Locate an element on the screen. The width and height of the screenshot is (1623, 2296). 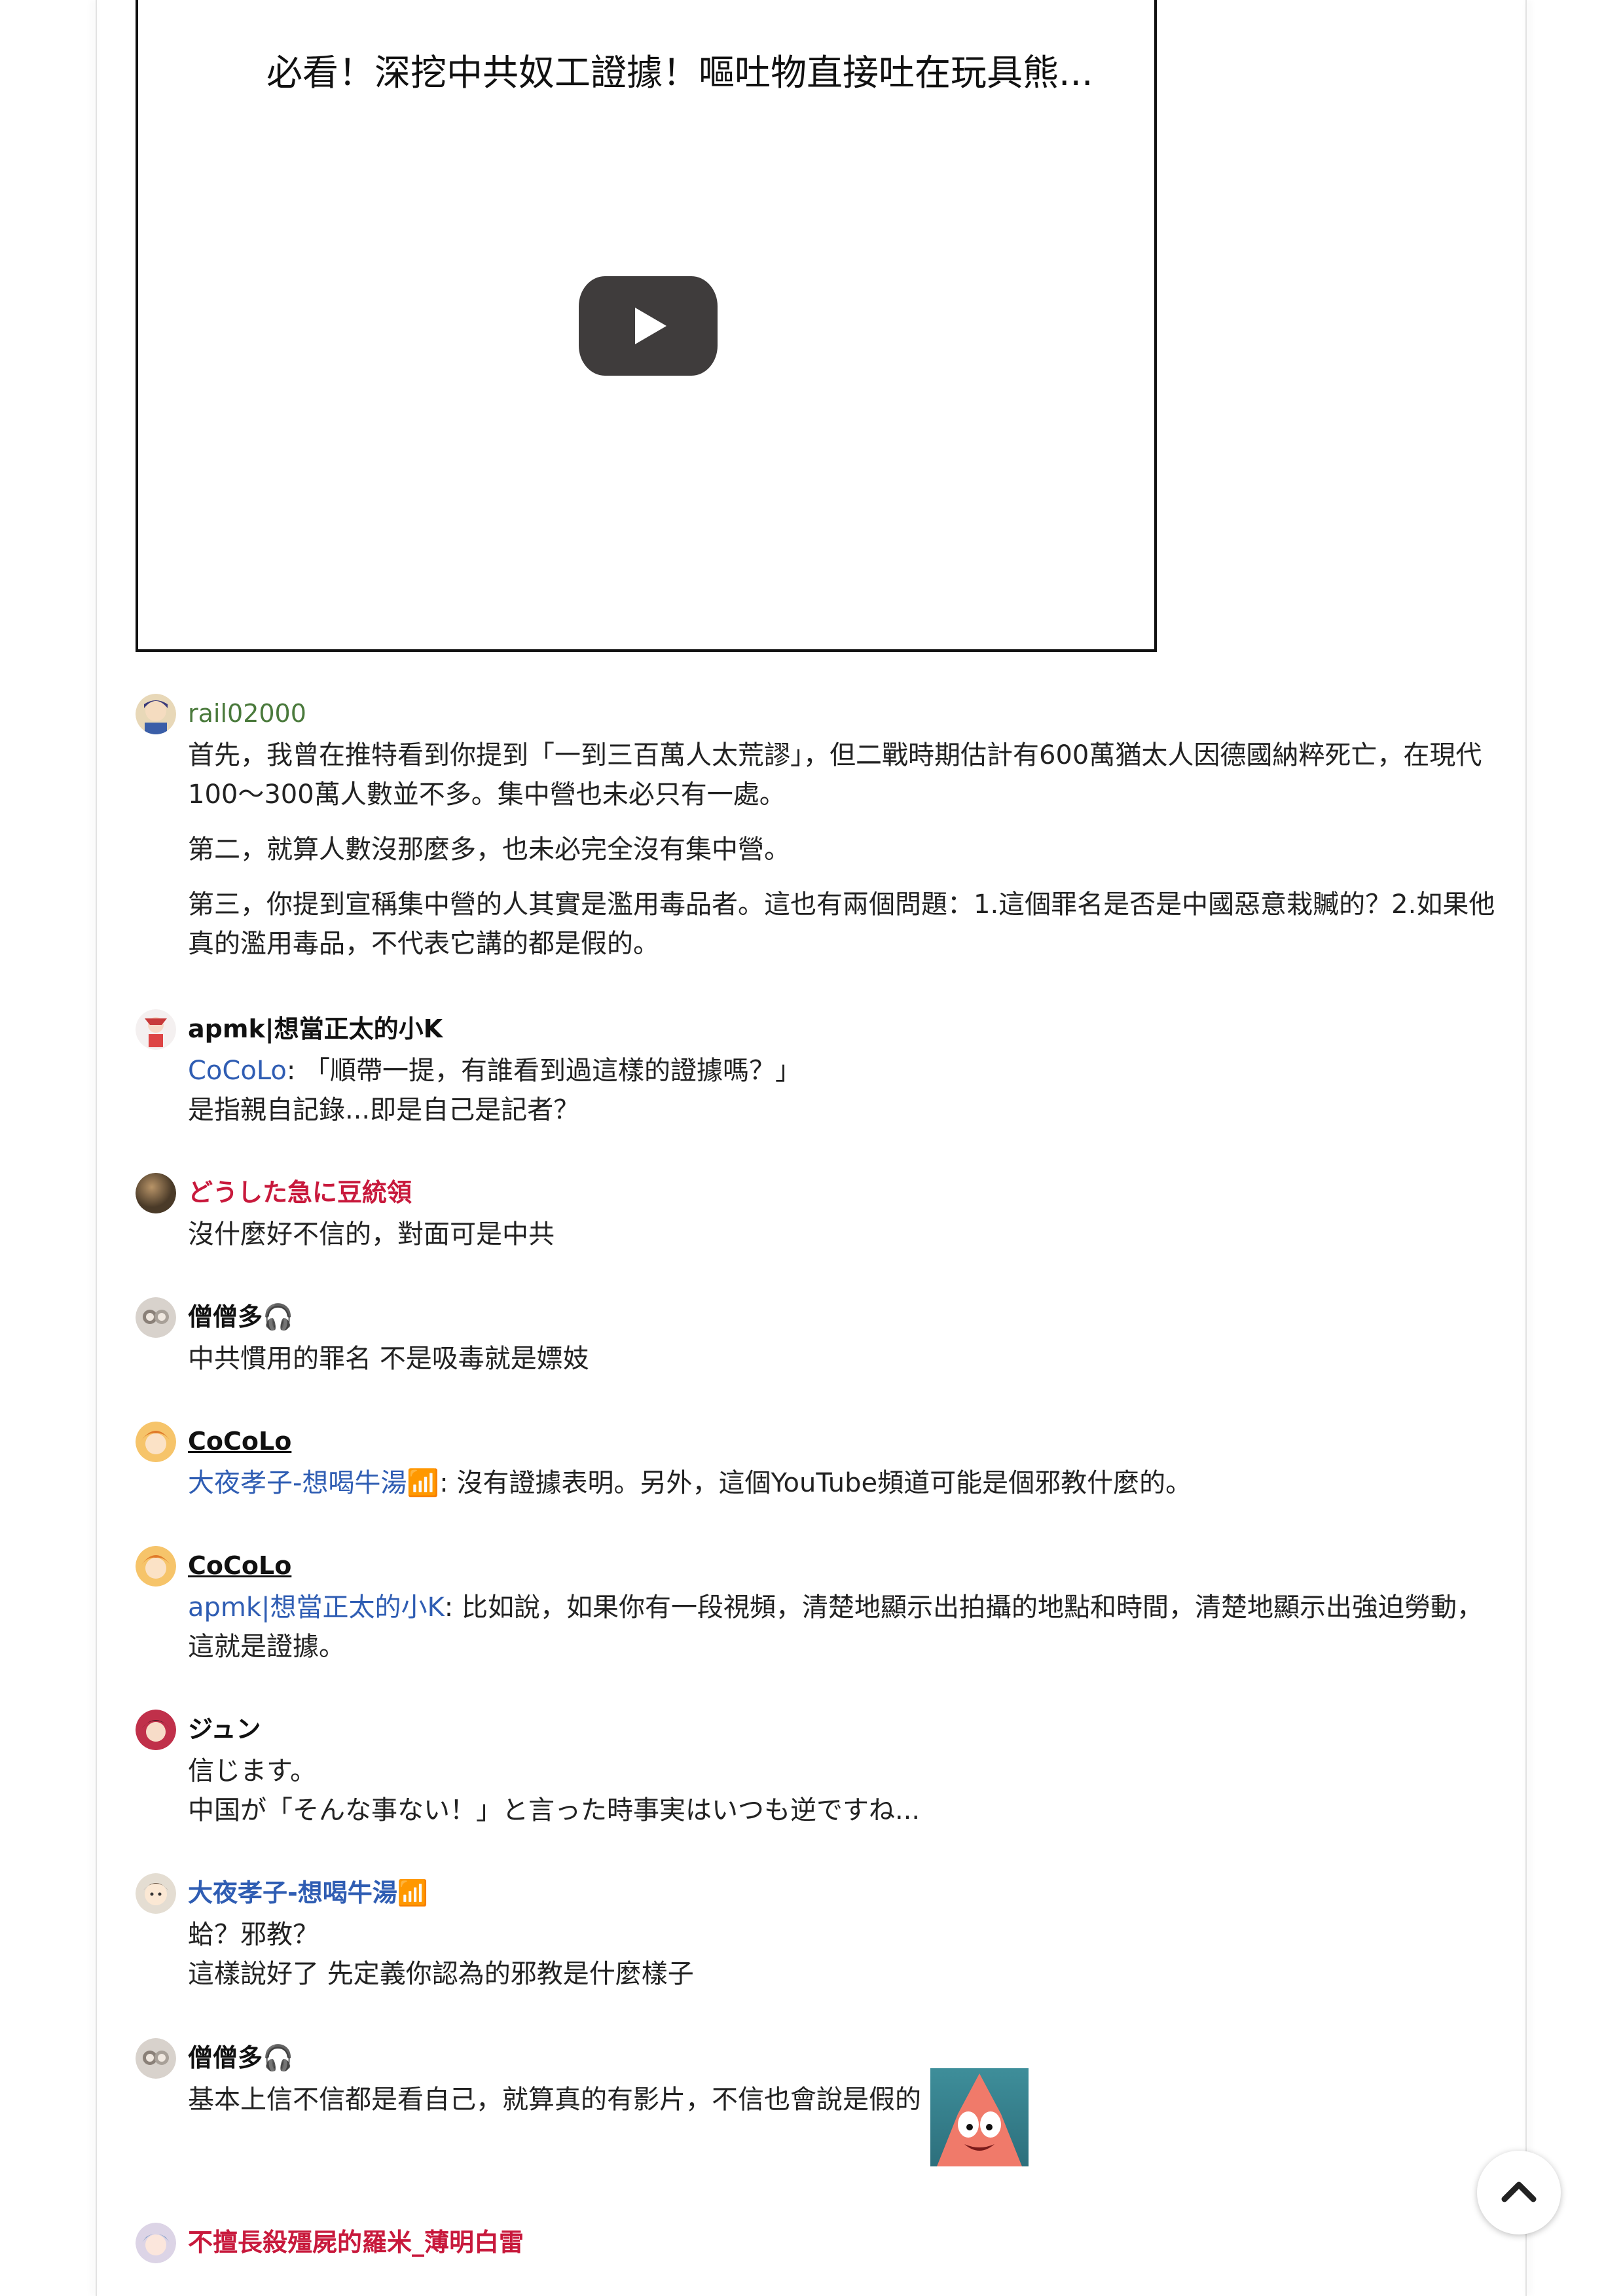
username: apmk|想當正太的小K is located at coordinates (315, 1029).